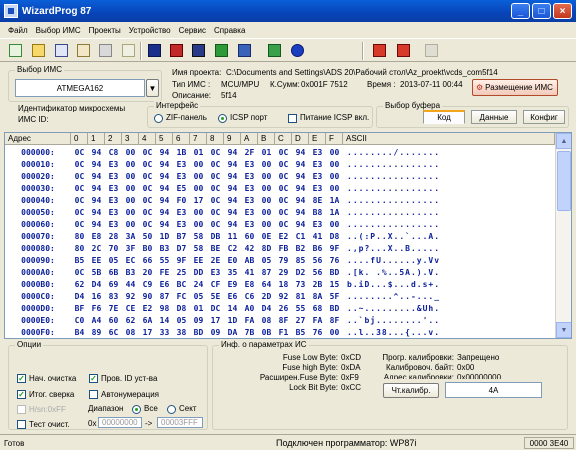 The width and height of the screenshot is (576, 450). Describe the element at coordinates (181, 272) in the screenshot. I see `hex-byte: 25` at that location.